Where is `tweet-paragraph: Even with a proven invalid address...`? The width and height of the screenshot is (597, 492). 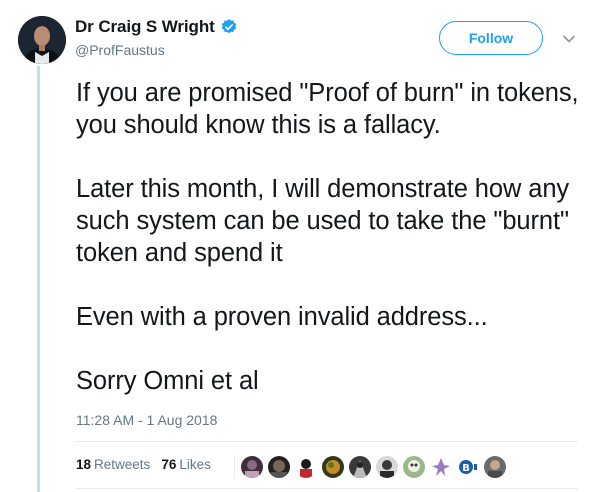 tweet-paragraph: Even with a proven invalid address... is located at coordinates (282, 317).